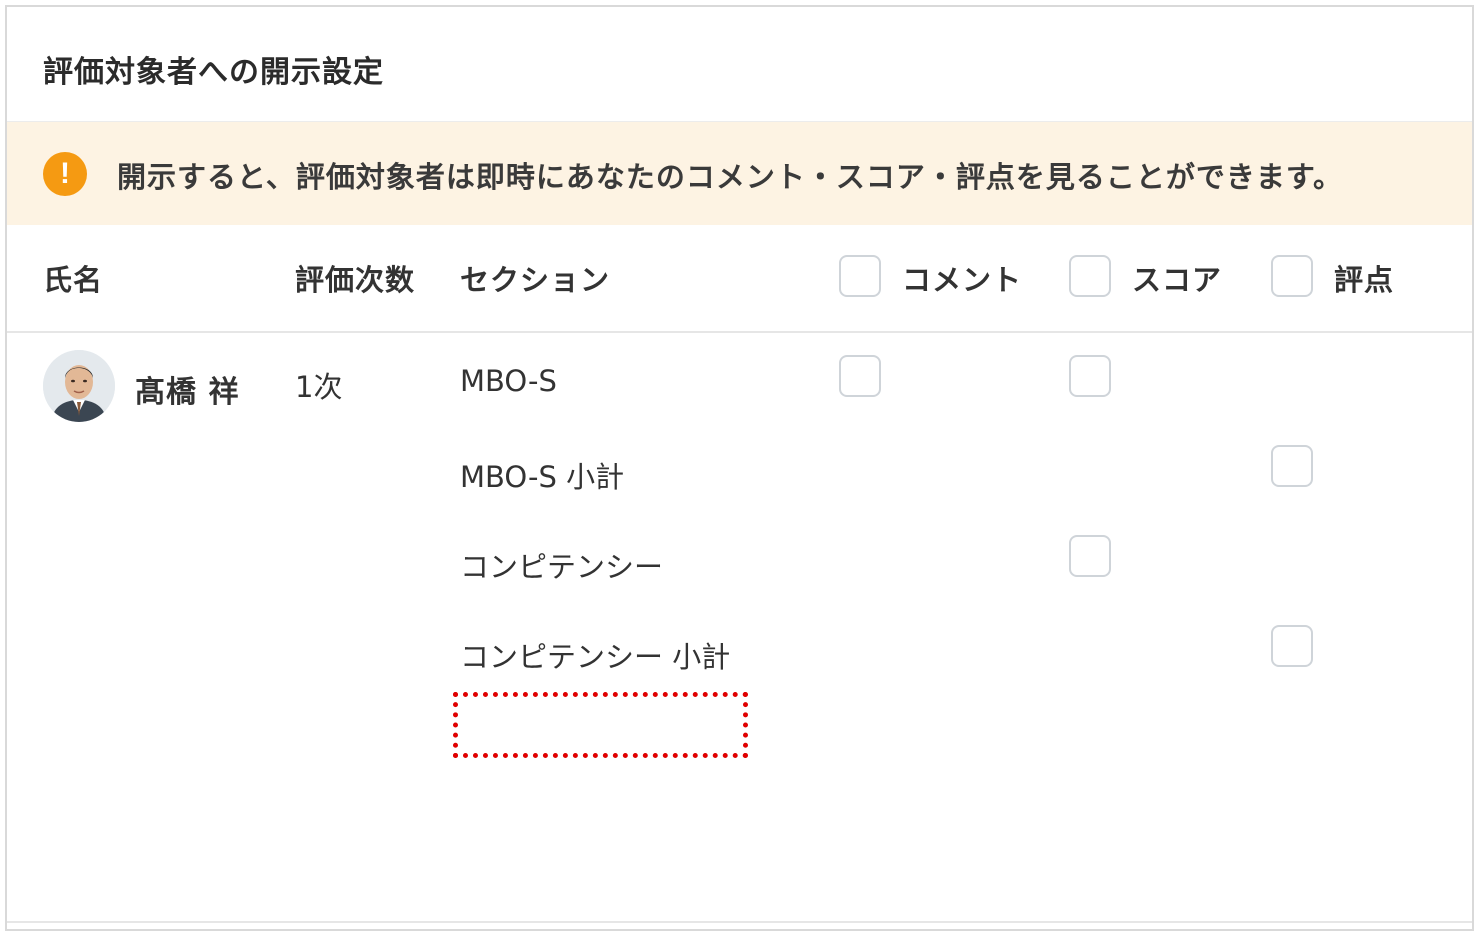 The height and width of the screenshot is (935, 1480). I want to click on mbo-s-subtotal-rating-checkbox, so click(1292, 466).